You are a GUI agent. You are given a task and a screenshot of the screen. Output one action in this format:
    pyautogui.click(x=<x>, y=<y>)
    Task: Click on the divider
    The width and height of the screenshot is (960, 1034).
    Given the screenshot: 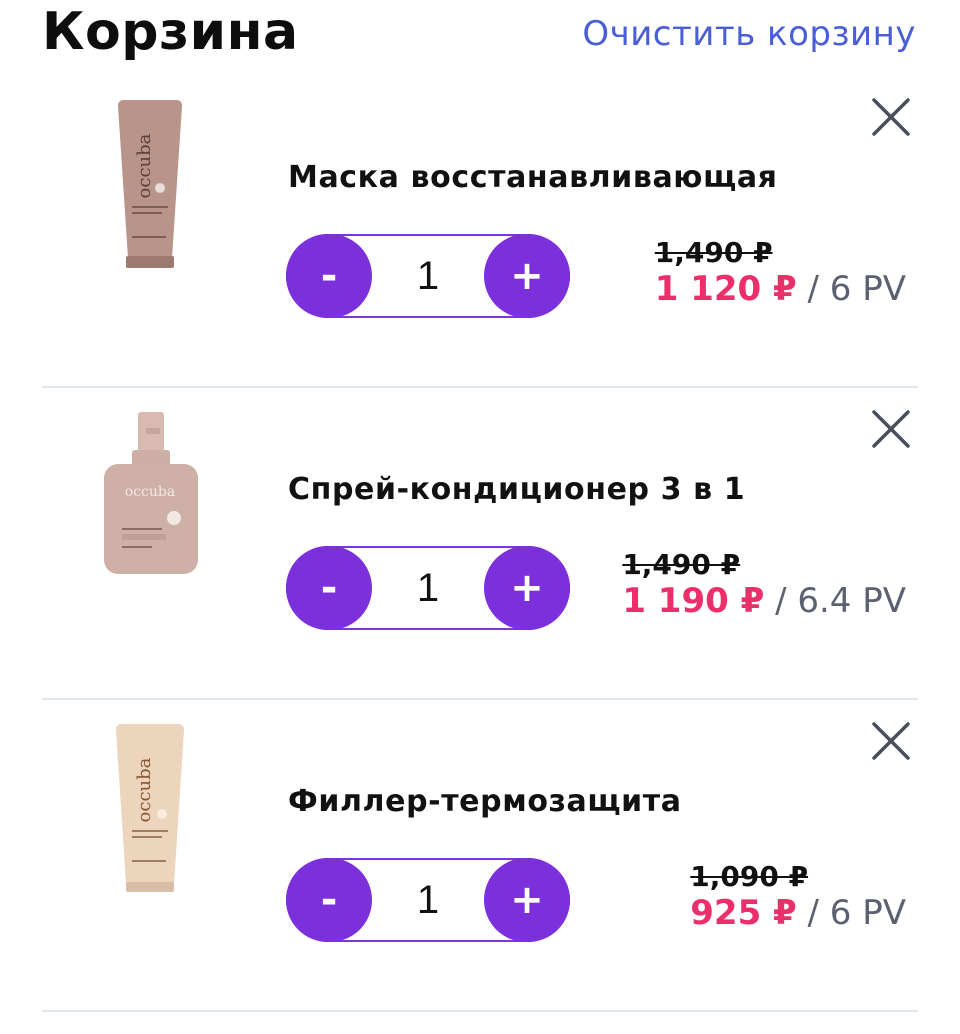 What is the action you would take?
    pyautogui.click(x=480, y=1011)
    